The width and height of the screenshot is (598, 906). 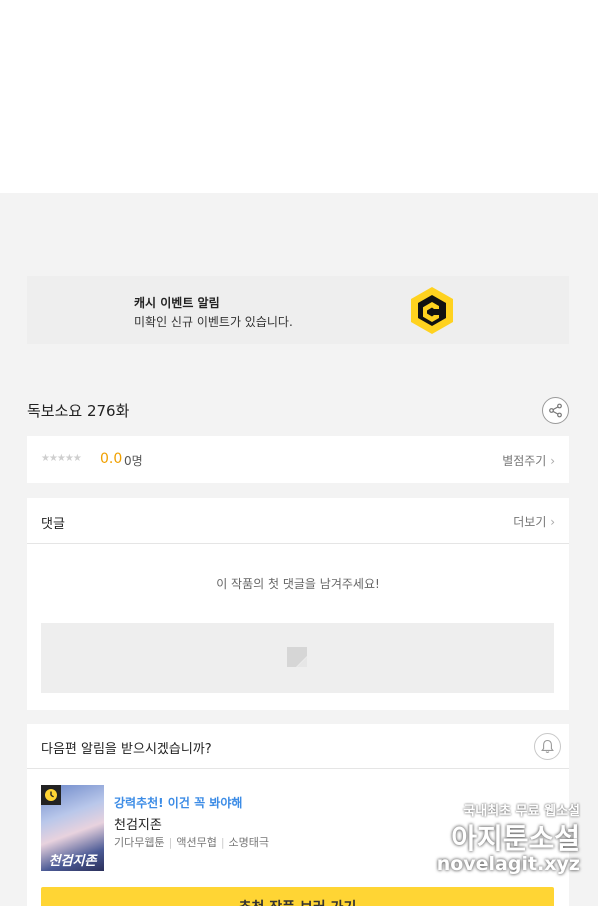 I want to click on notify-bell-button, so click(x=547, y=746).